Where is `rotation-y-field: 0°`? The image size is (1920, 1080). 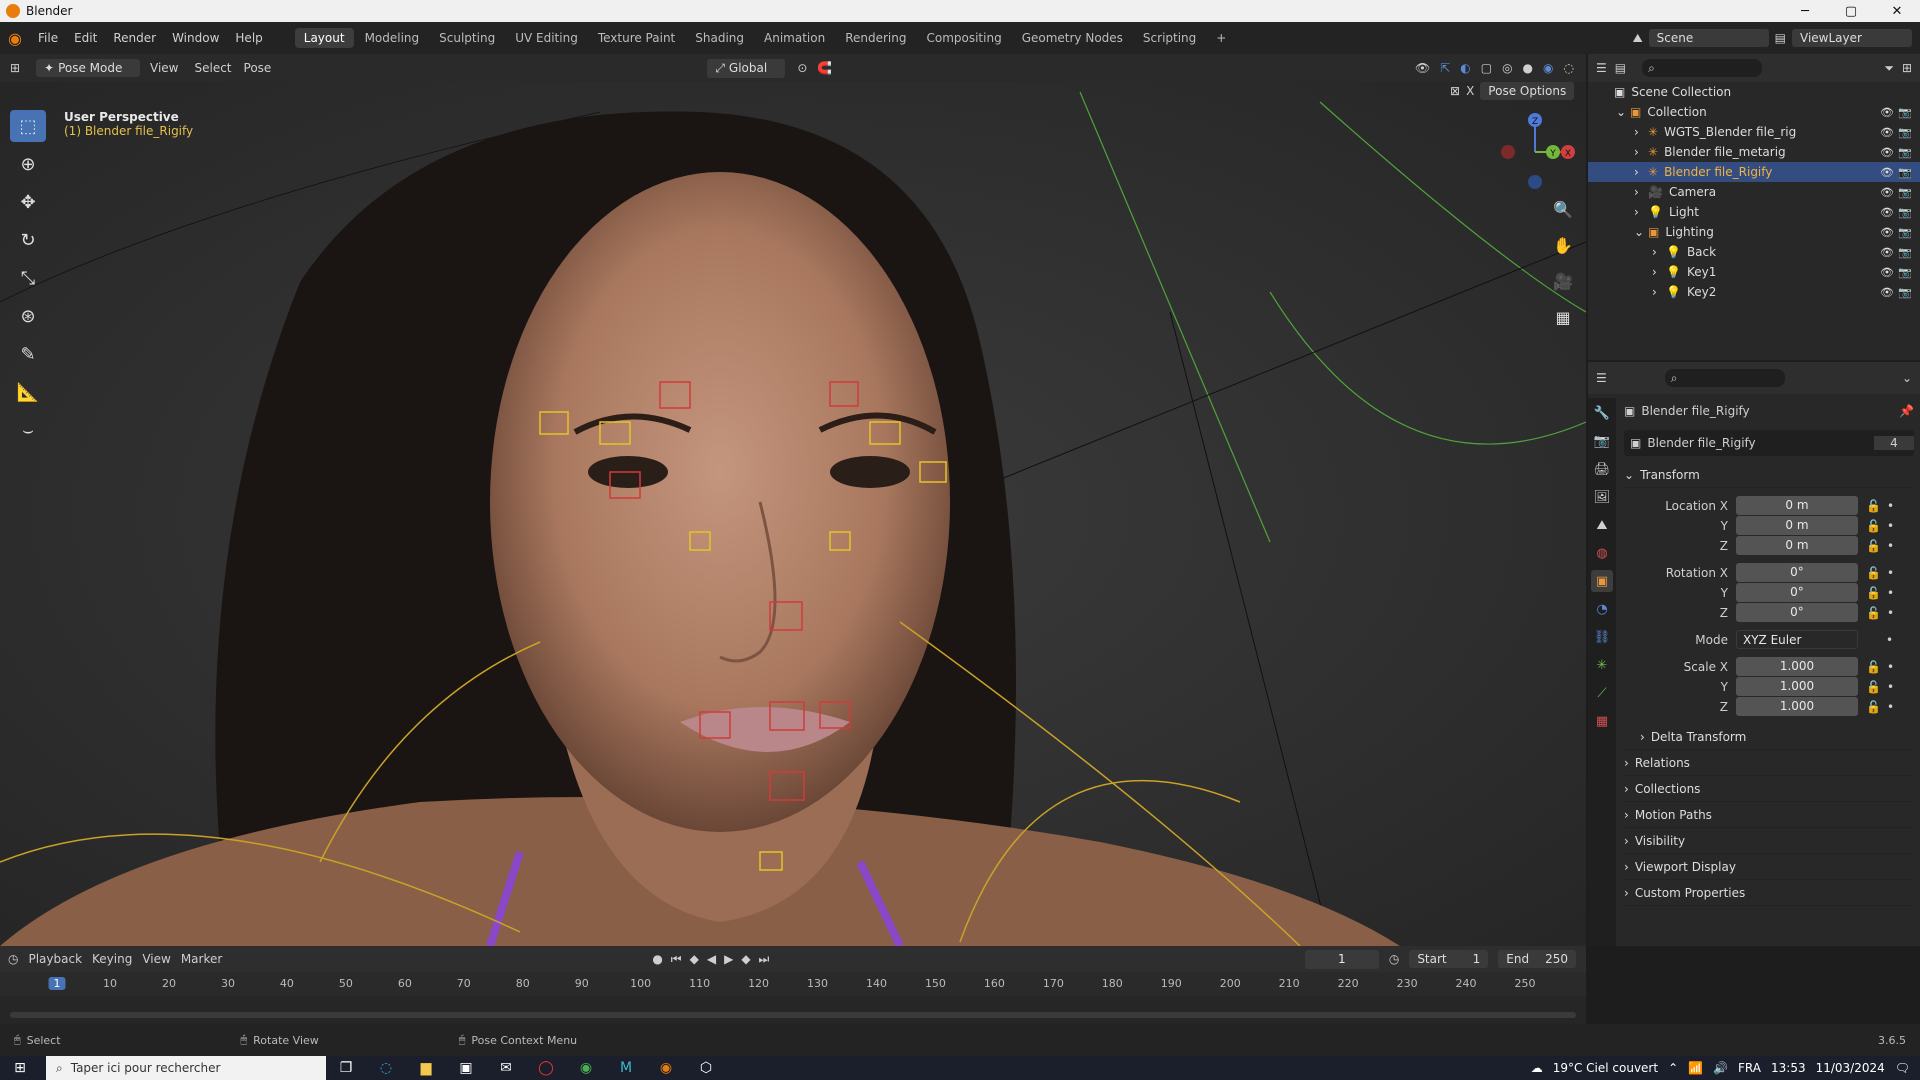
rotation-y-field: 0° is located at coordinates (1797, 592).